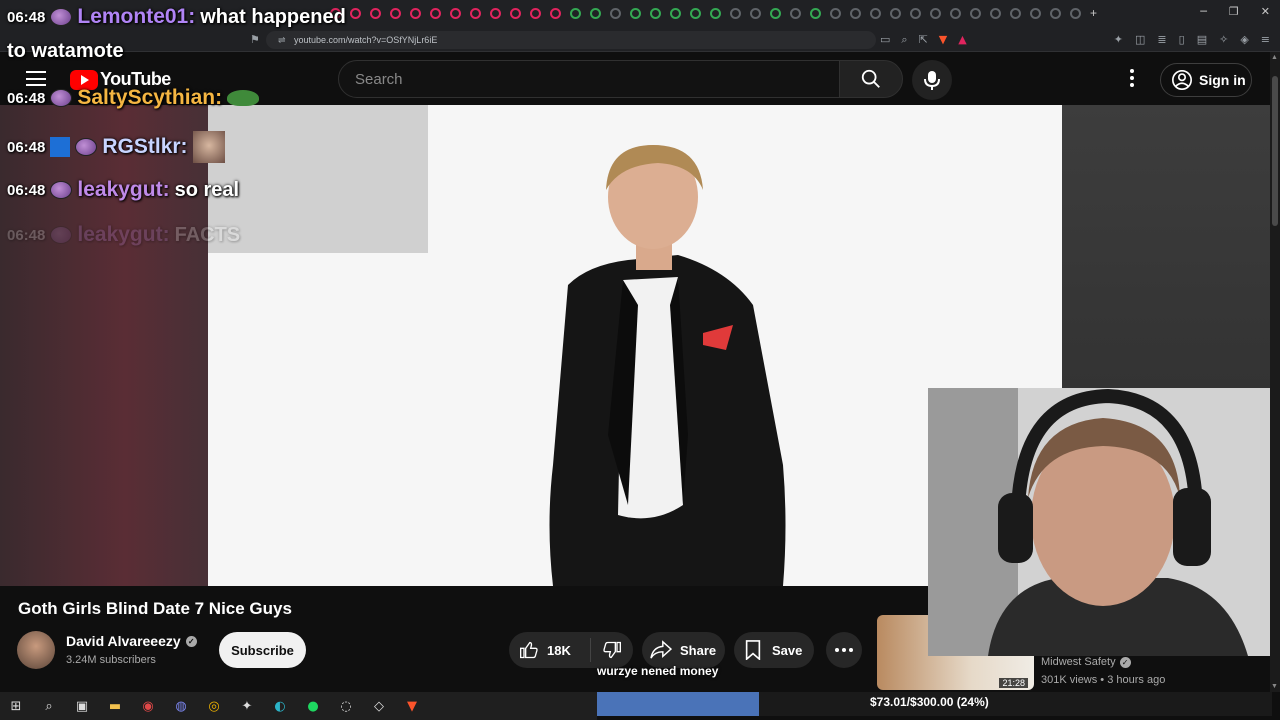 This screenshot has height=720, width=1280. Describe the element at coordinates (36, 78) in the screenshot. I see `guide-menu-icon` at that location.